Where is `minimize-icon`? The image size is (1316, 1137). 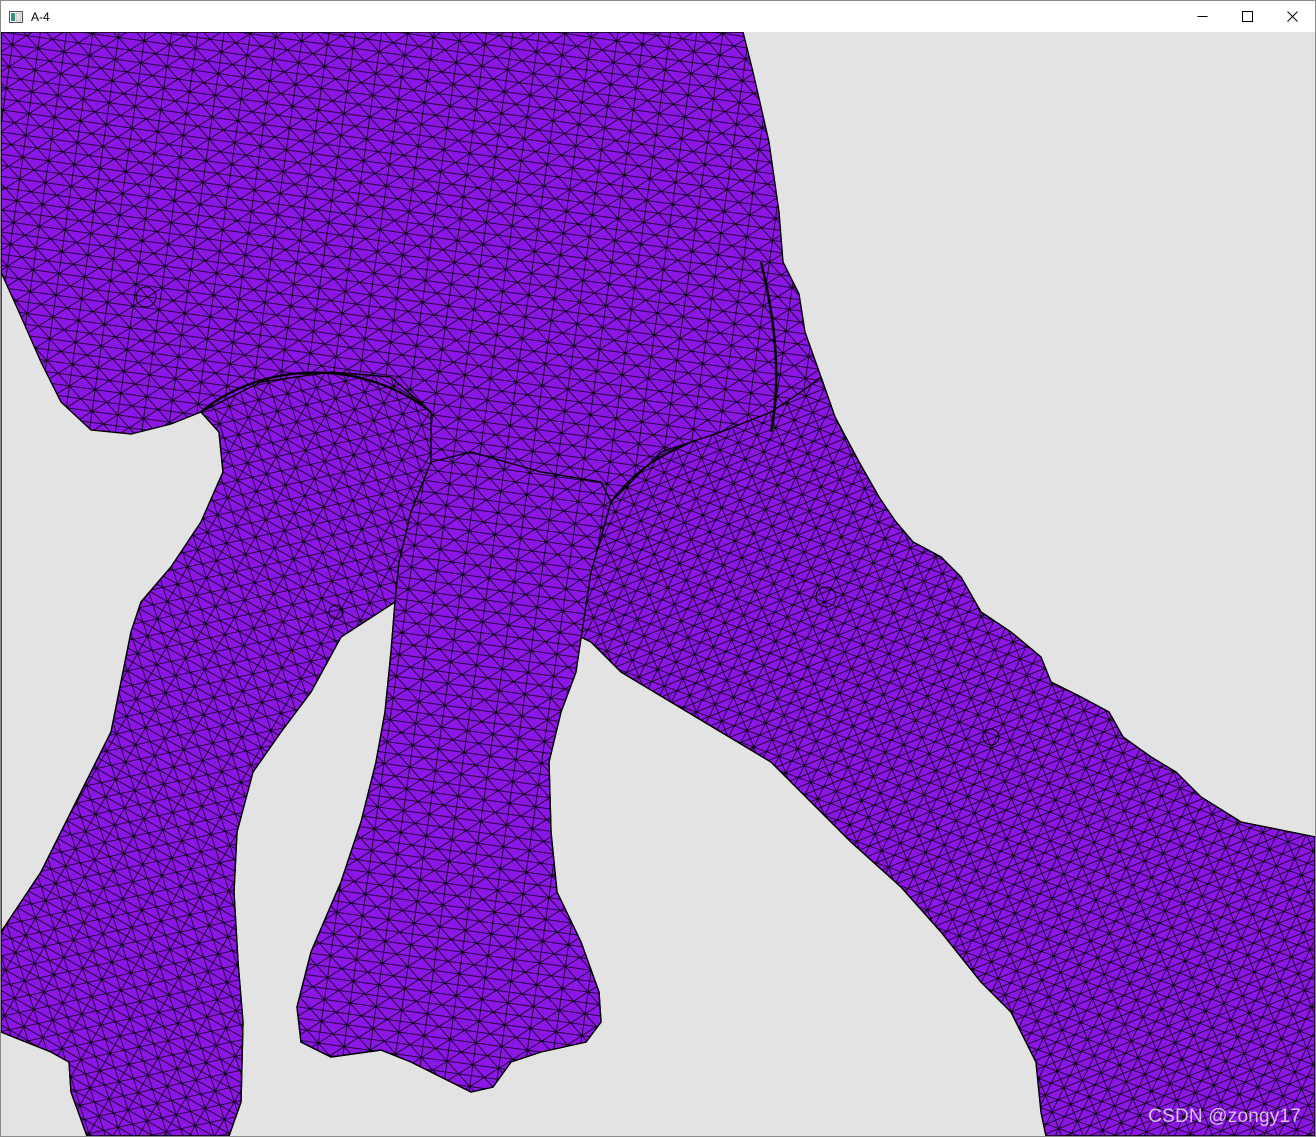
minimize-icon is located at coordinates (1202, 16).